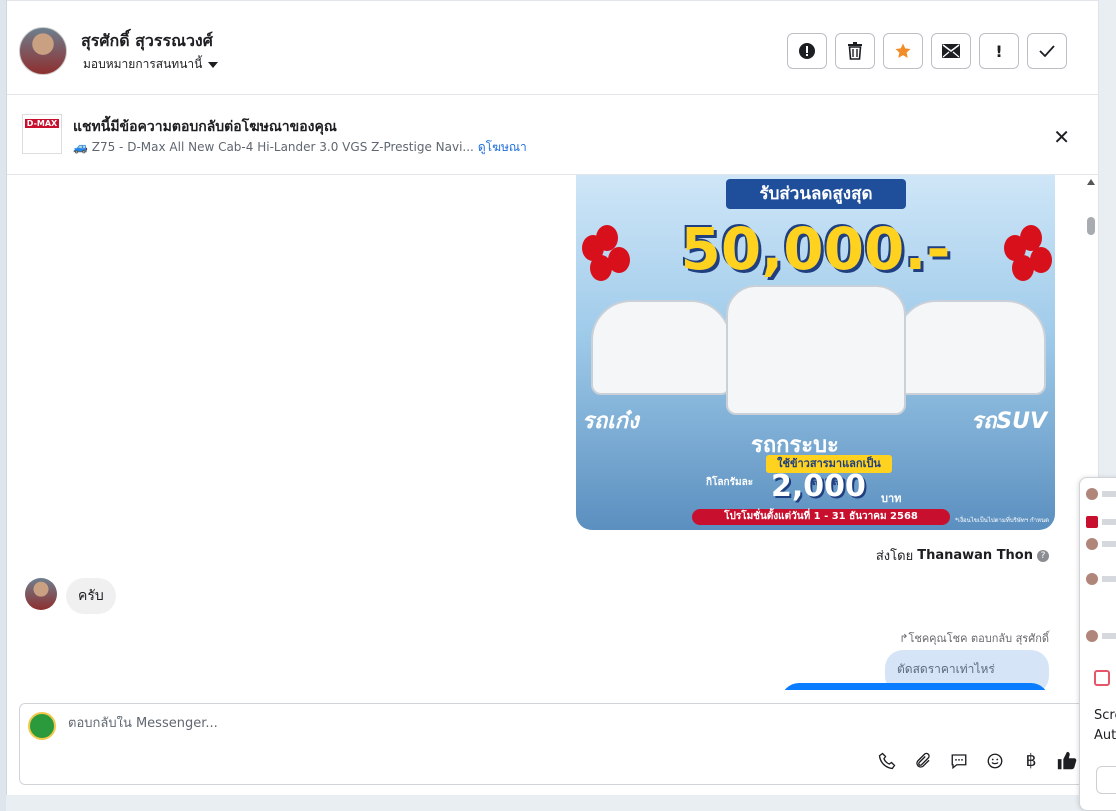 This screenshot has height=811, width=1116. What do you see at coordinates (518, 723) in the screenshot?
I see `message-input` at bounding box center [518, 723].